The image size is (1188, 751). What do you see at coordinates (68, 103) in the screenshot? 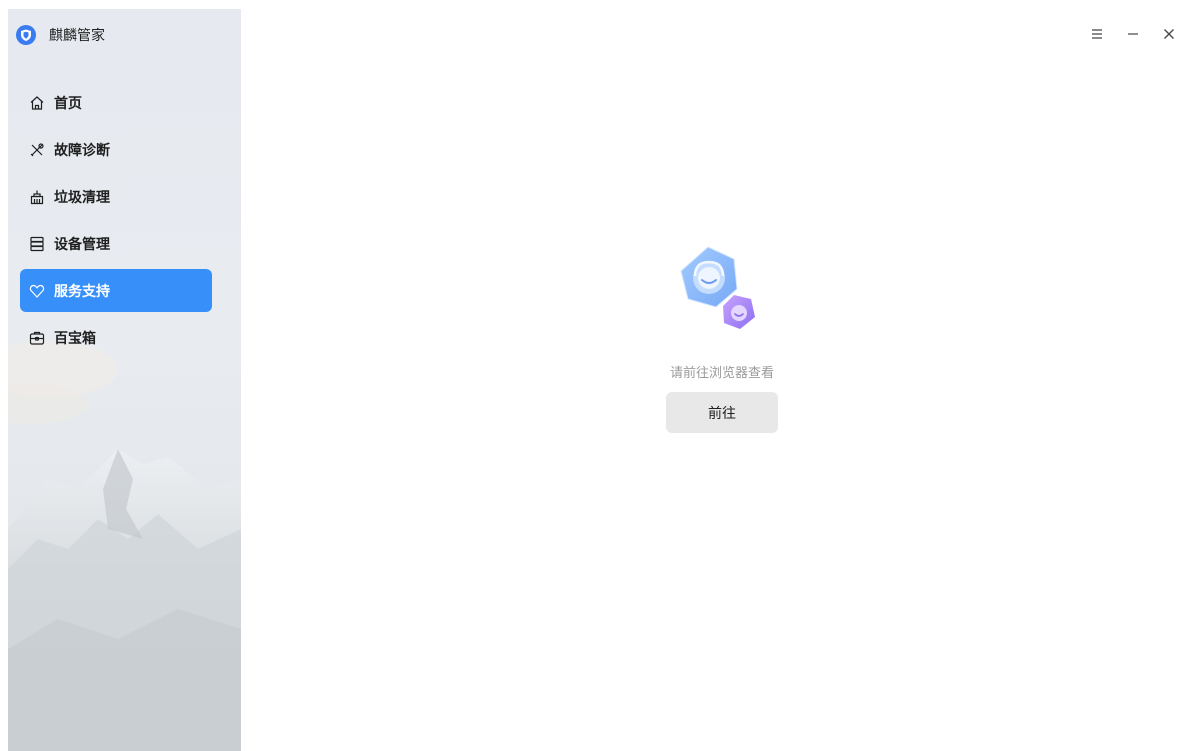
I see `sidebar-item-label: 首页` at bounding box center [68, 103].